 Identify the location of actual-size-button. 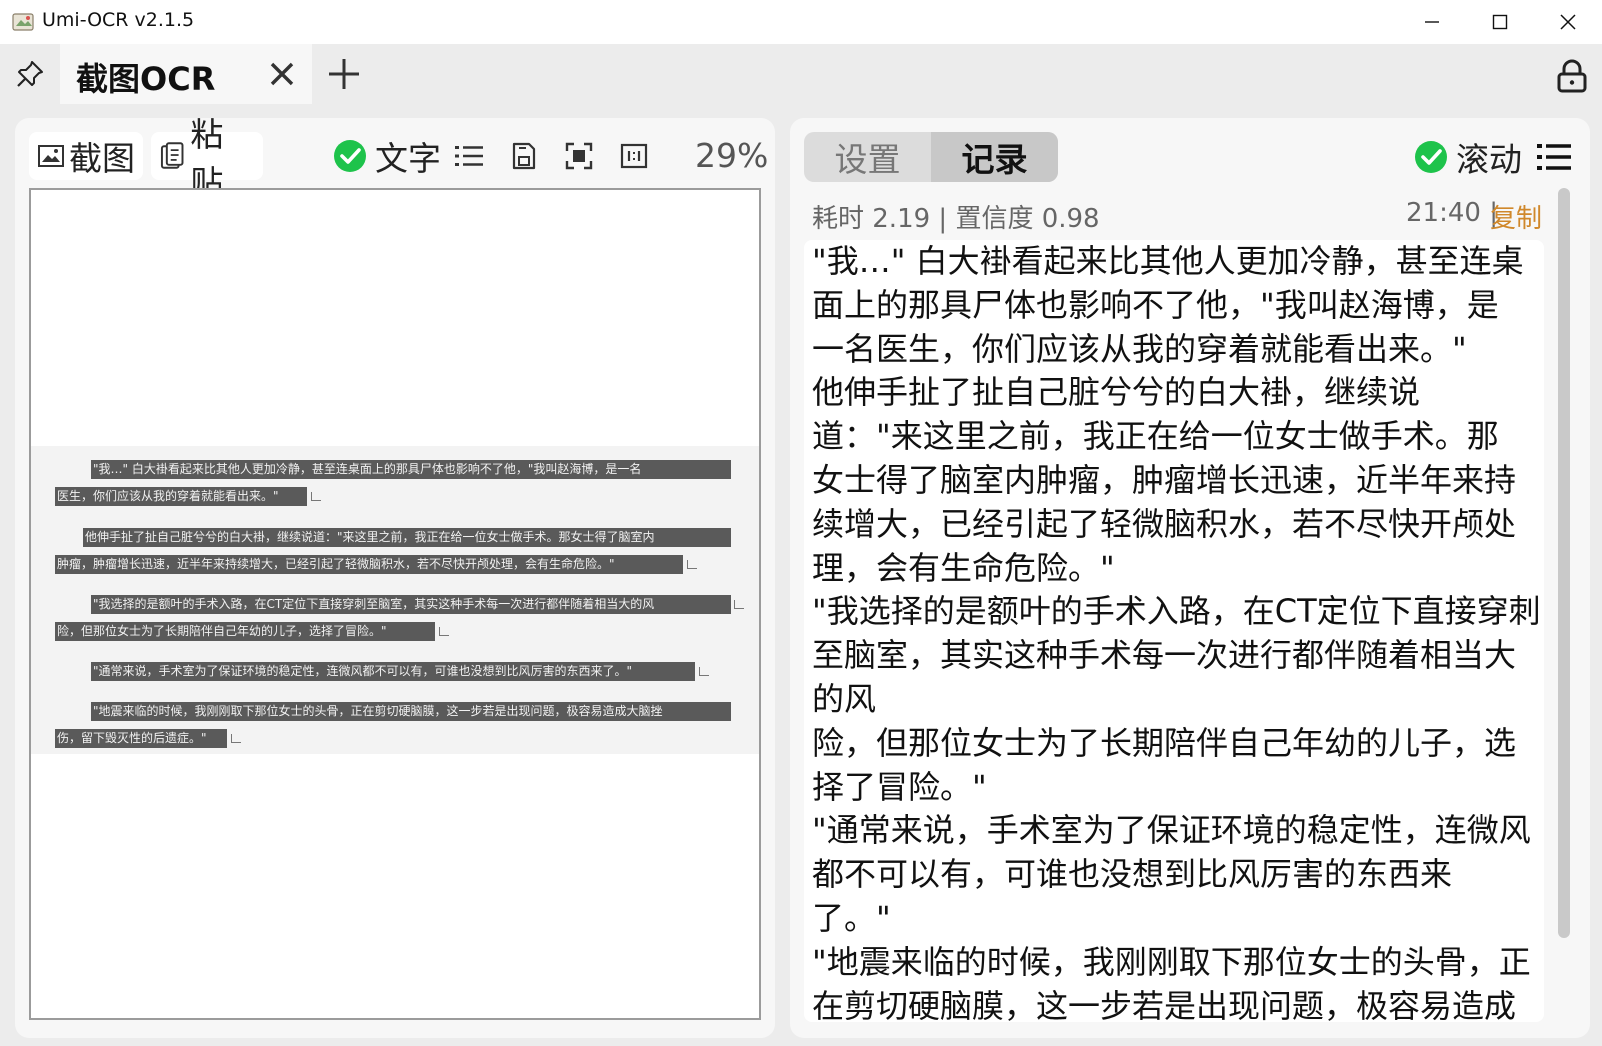
(634, 156).